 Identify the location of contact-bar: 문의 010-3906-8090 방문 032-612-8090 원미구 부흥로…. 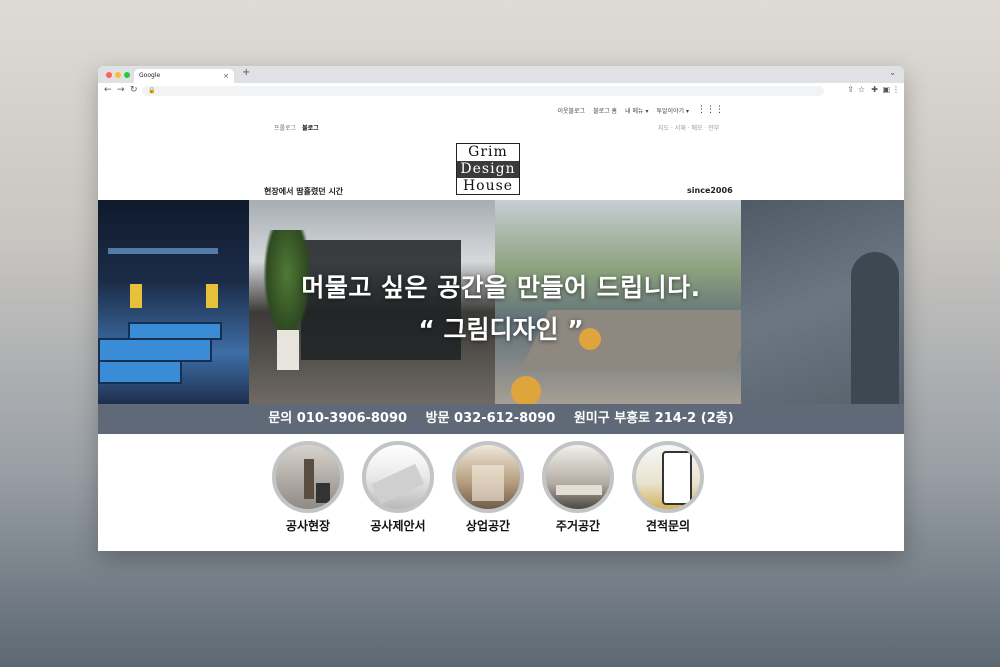
(501, 419).